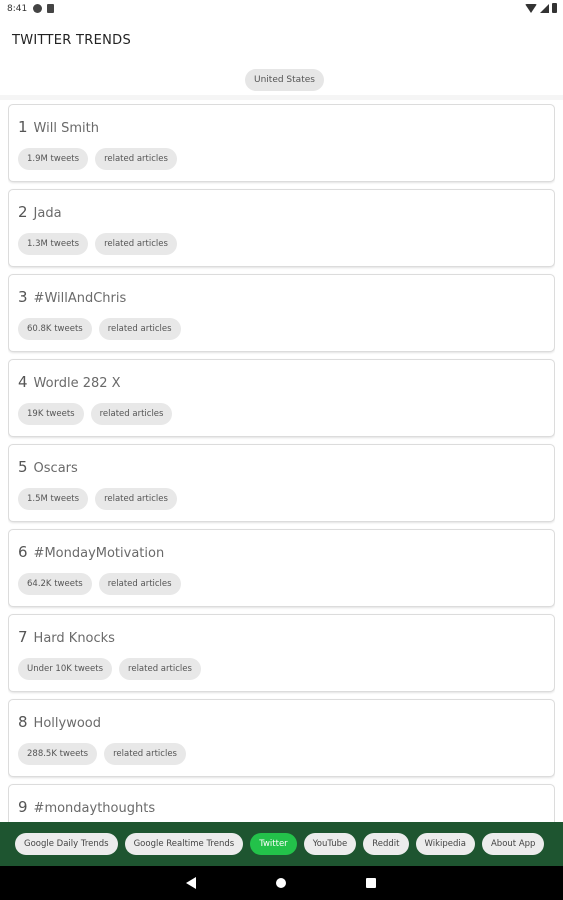 The width and height of the screenshot is (563, 900). Describe the element at coordinates (281, 228) in the screenshot. I see `trend-card: 2 Jada 1.3M tweets related articles` at that location.